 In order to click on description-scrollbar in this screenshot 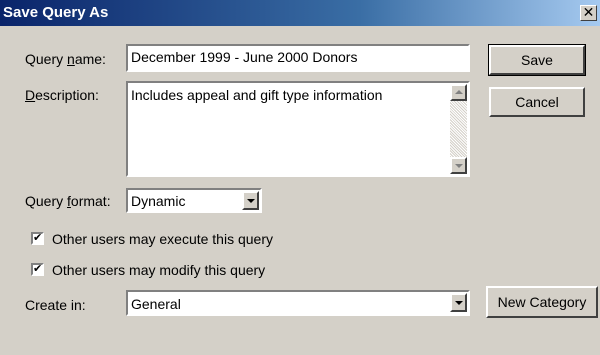, I will do `click(458, 129)`.